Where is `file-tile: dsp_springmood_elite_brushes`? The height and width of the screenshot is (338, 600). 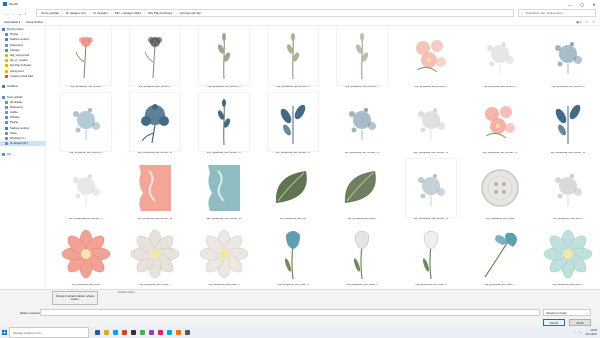
file-tile: dsp_springmood_elite_brushes is located at coordinates (86, 60).